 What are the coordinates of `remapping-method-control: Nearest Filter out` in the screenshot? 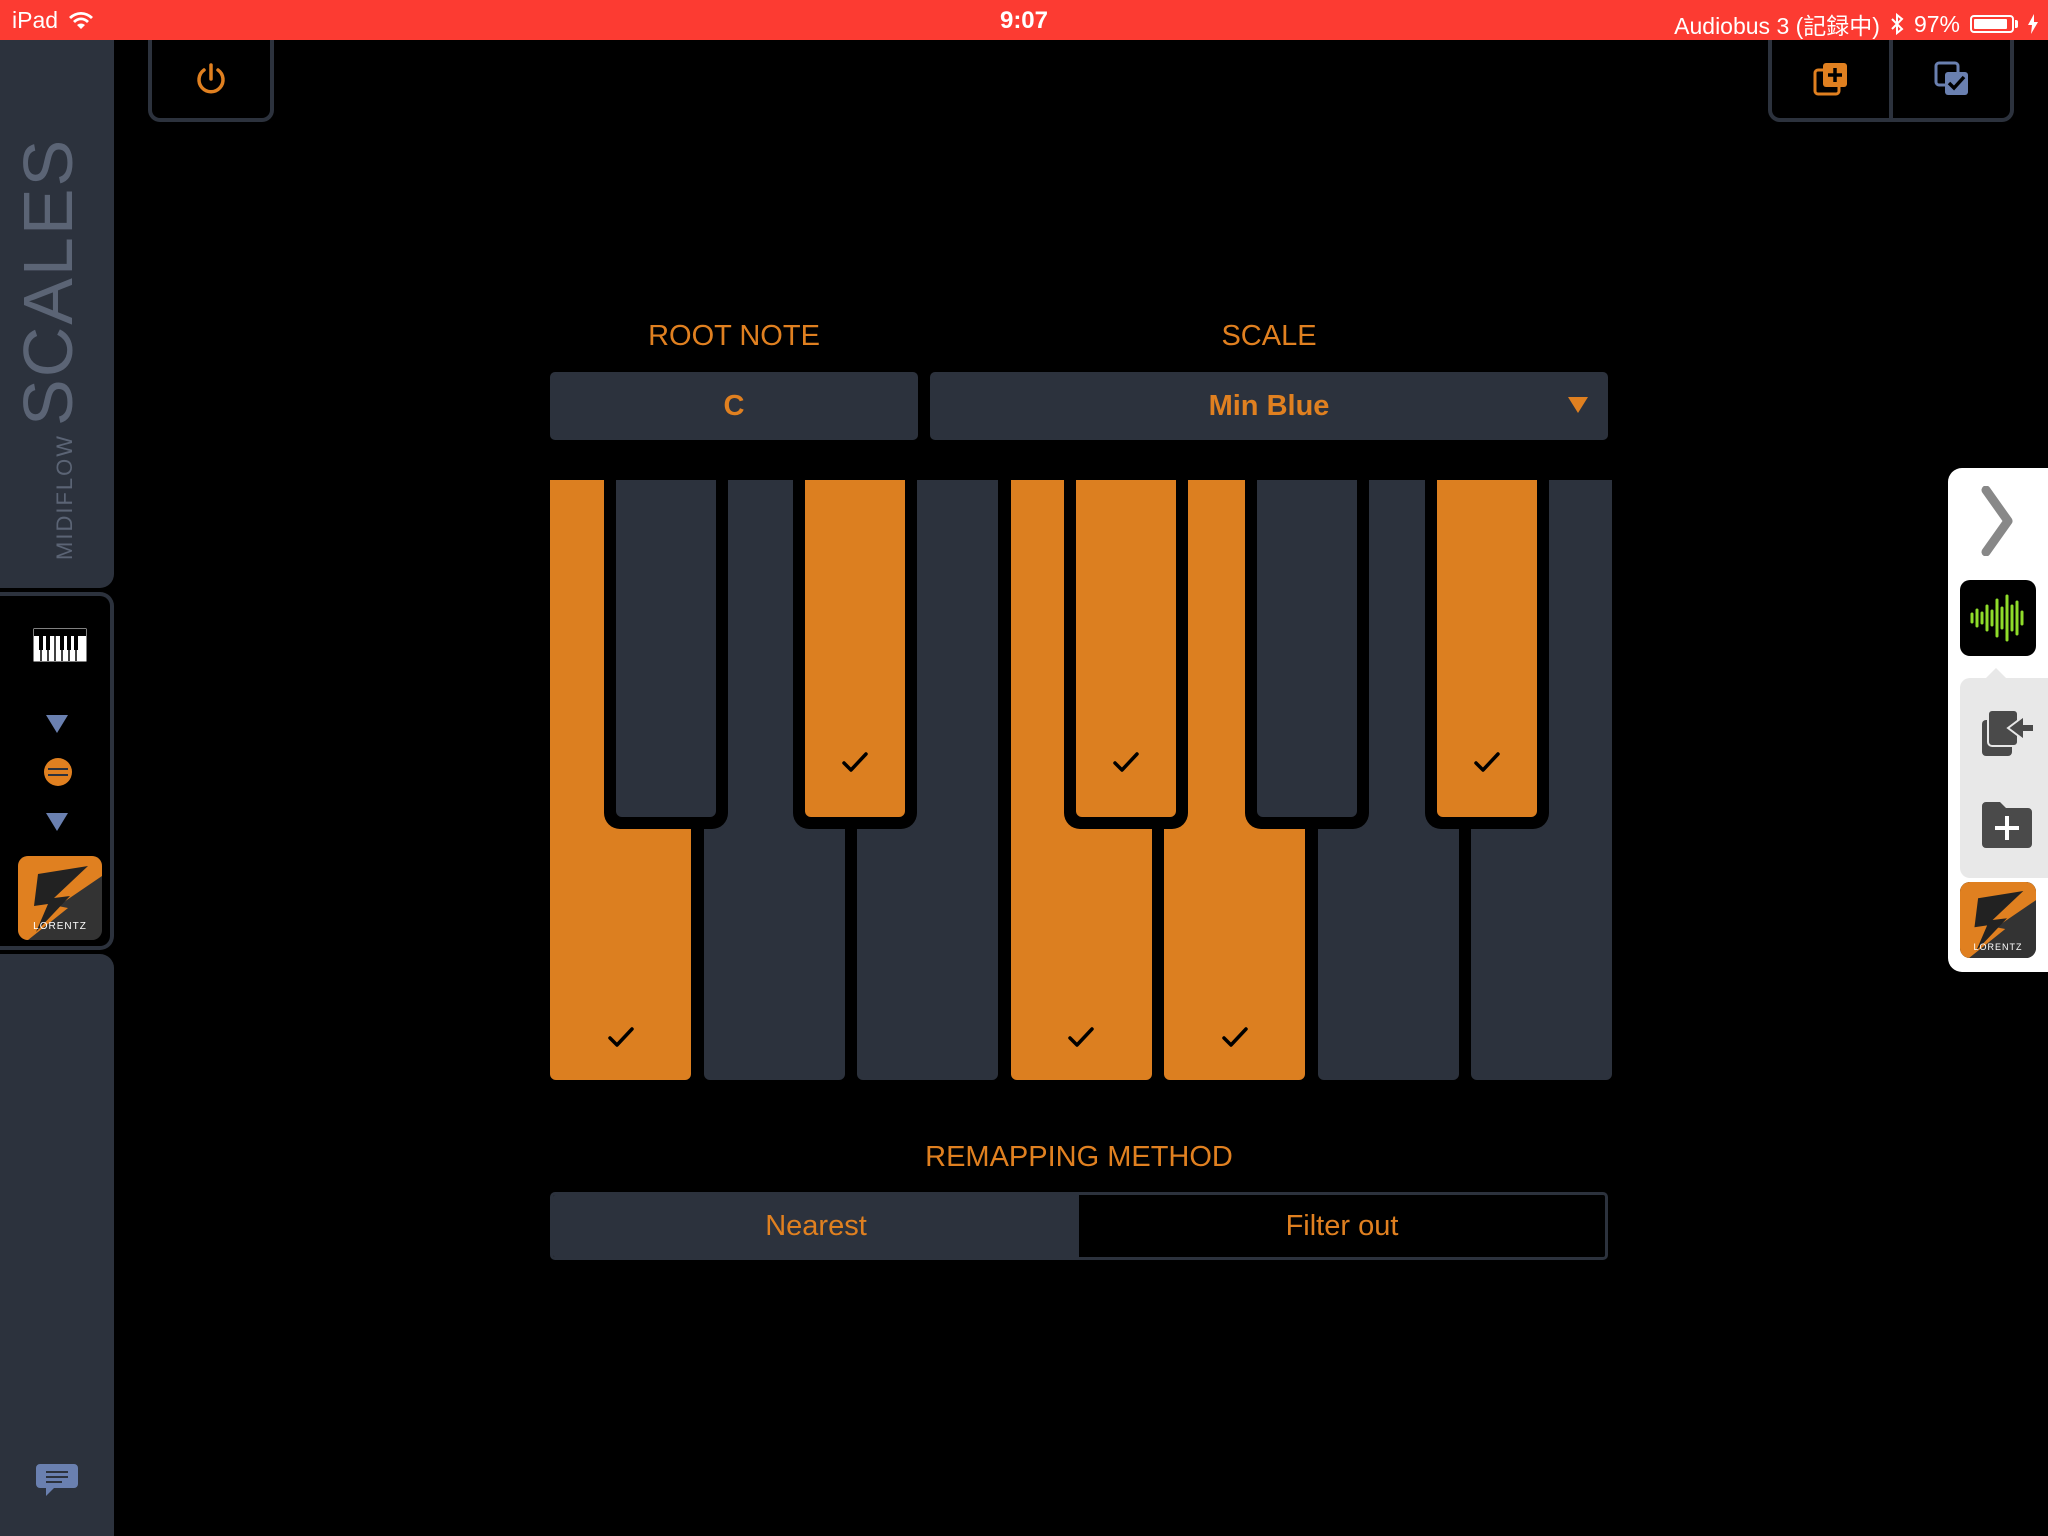 It's located at (1079, 1226).